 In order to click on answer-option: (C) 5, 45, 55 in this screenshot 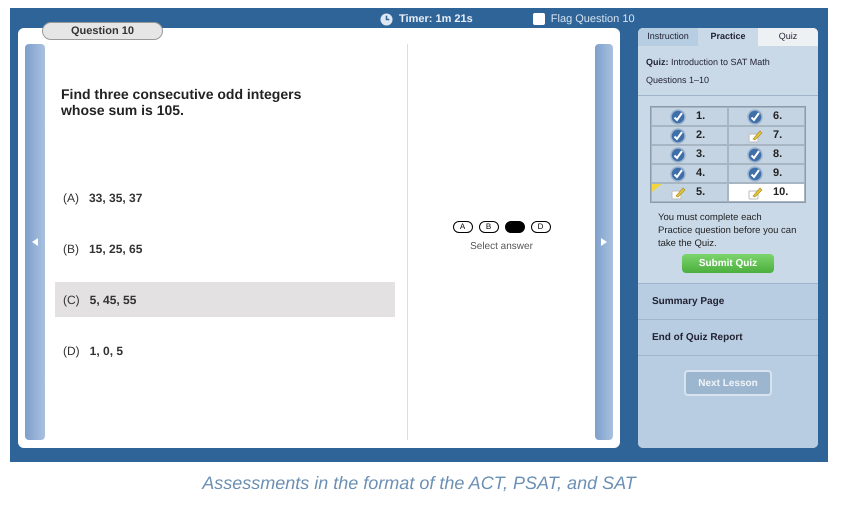, I will do `click(225, 299)`.